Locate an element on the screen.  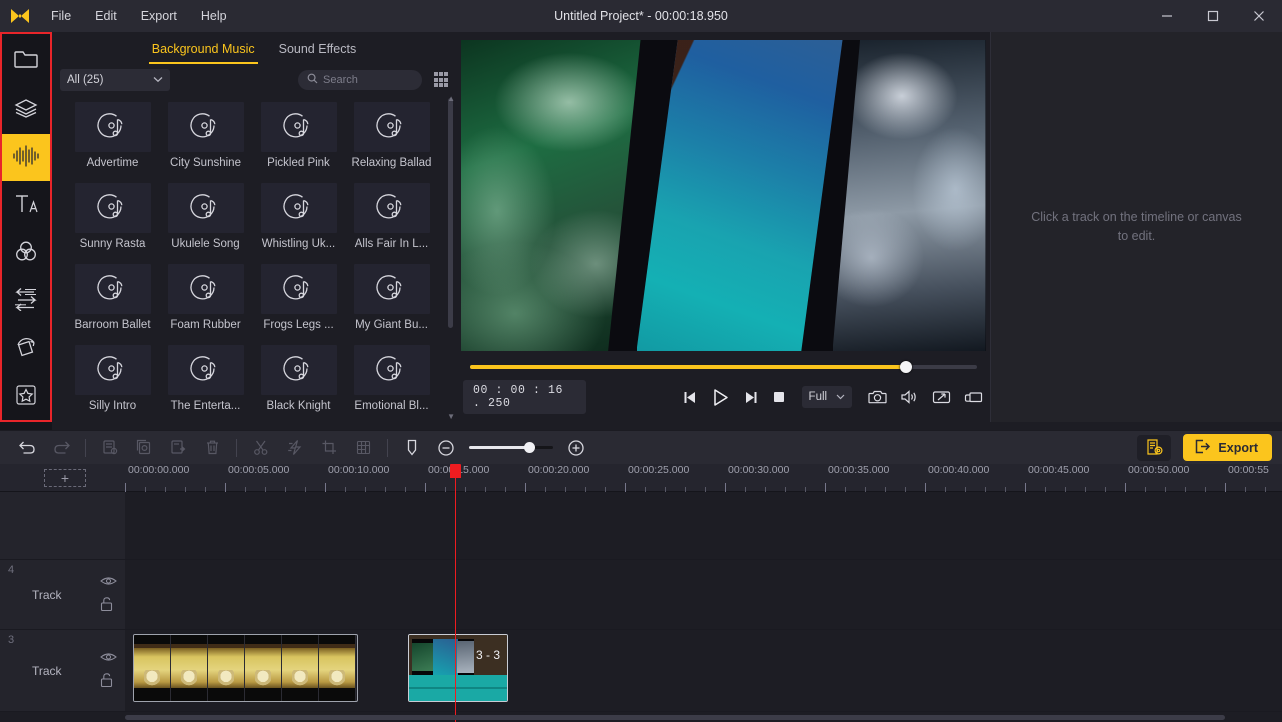
duplicate-button is located at coordinates (144, 448).